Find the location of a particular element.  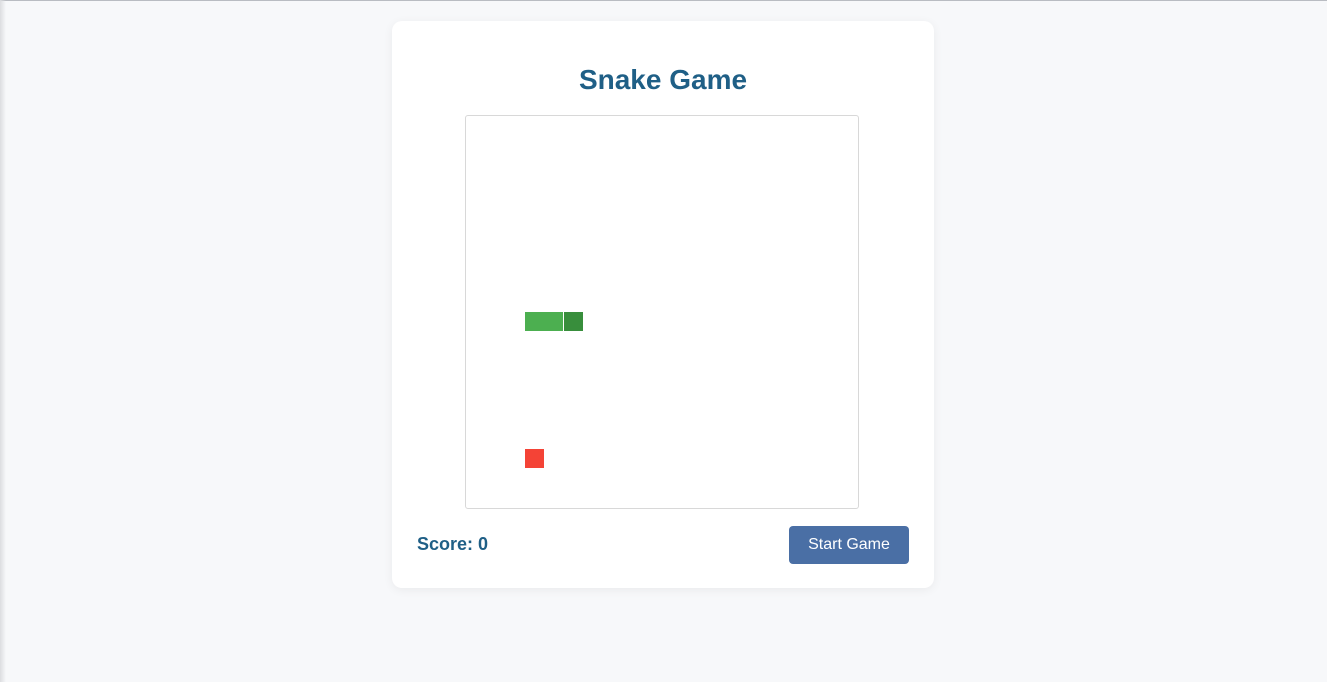

window-top-border is located at coordinates (663, 0).